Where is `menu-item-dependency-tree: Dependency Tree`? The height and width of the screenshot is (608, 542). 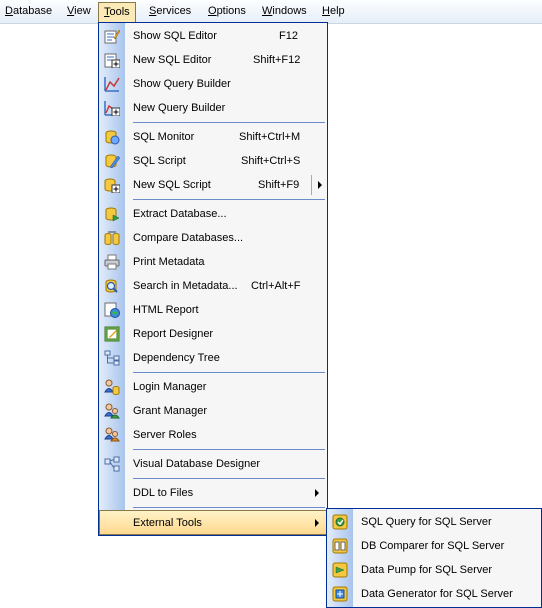
menu-item-dependency-tree: Dependency Tree is located at coordinates (213, 358).